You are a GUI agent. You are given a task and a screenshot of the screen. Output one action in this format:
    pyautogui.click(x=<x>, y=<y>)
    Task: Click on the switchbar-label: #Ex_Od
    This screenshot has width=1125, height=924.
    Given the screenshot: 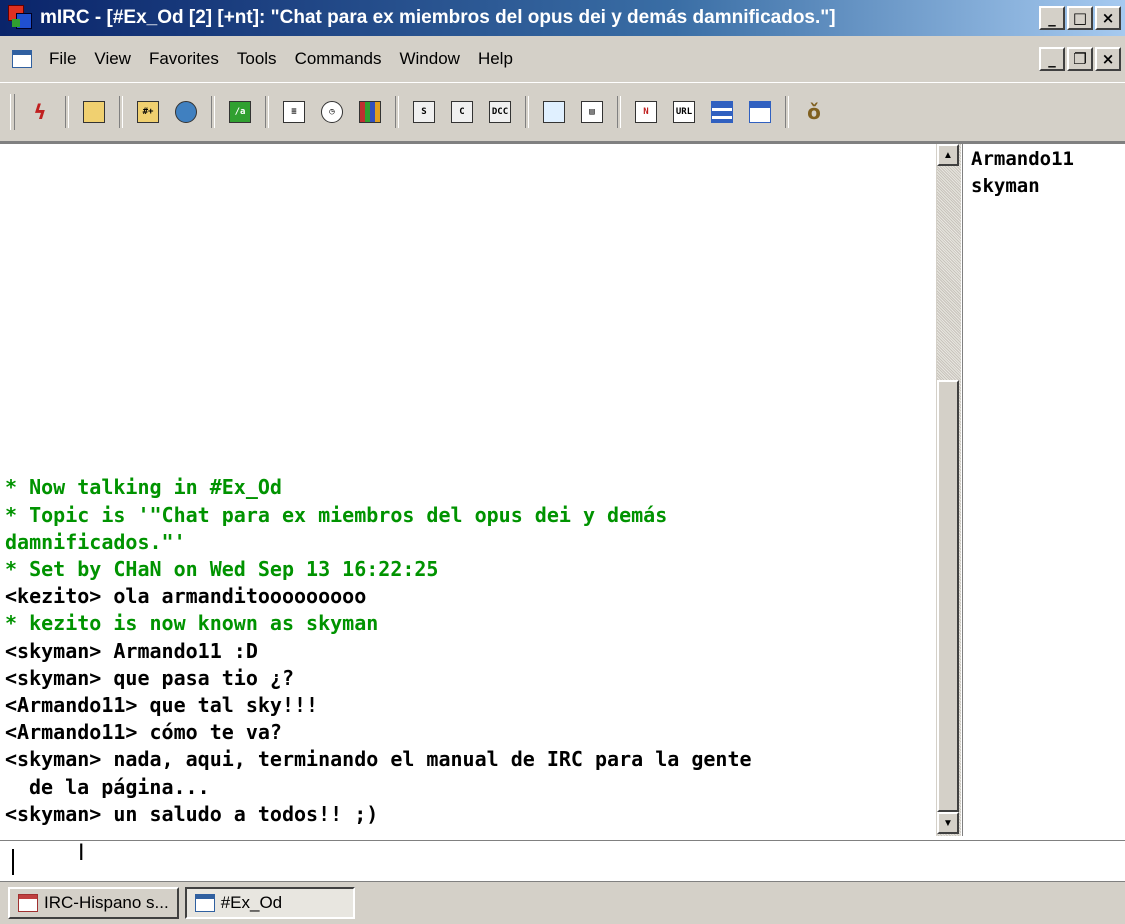 What is the action you would take?
    pyautogui.click(x=251, y=902)
    